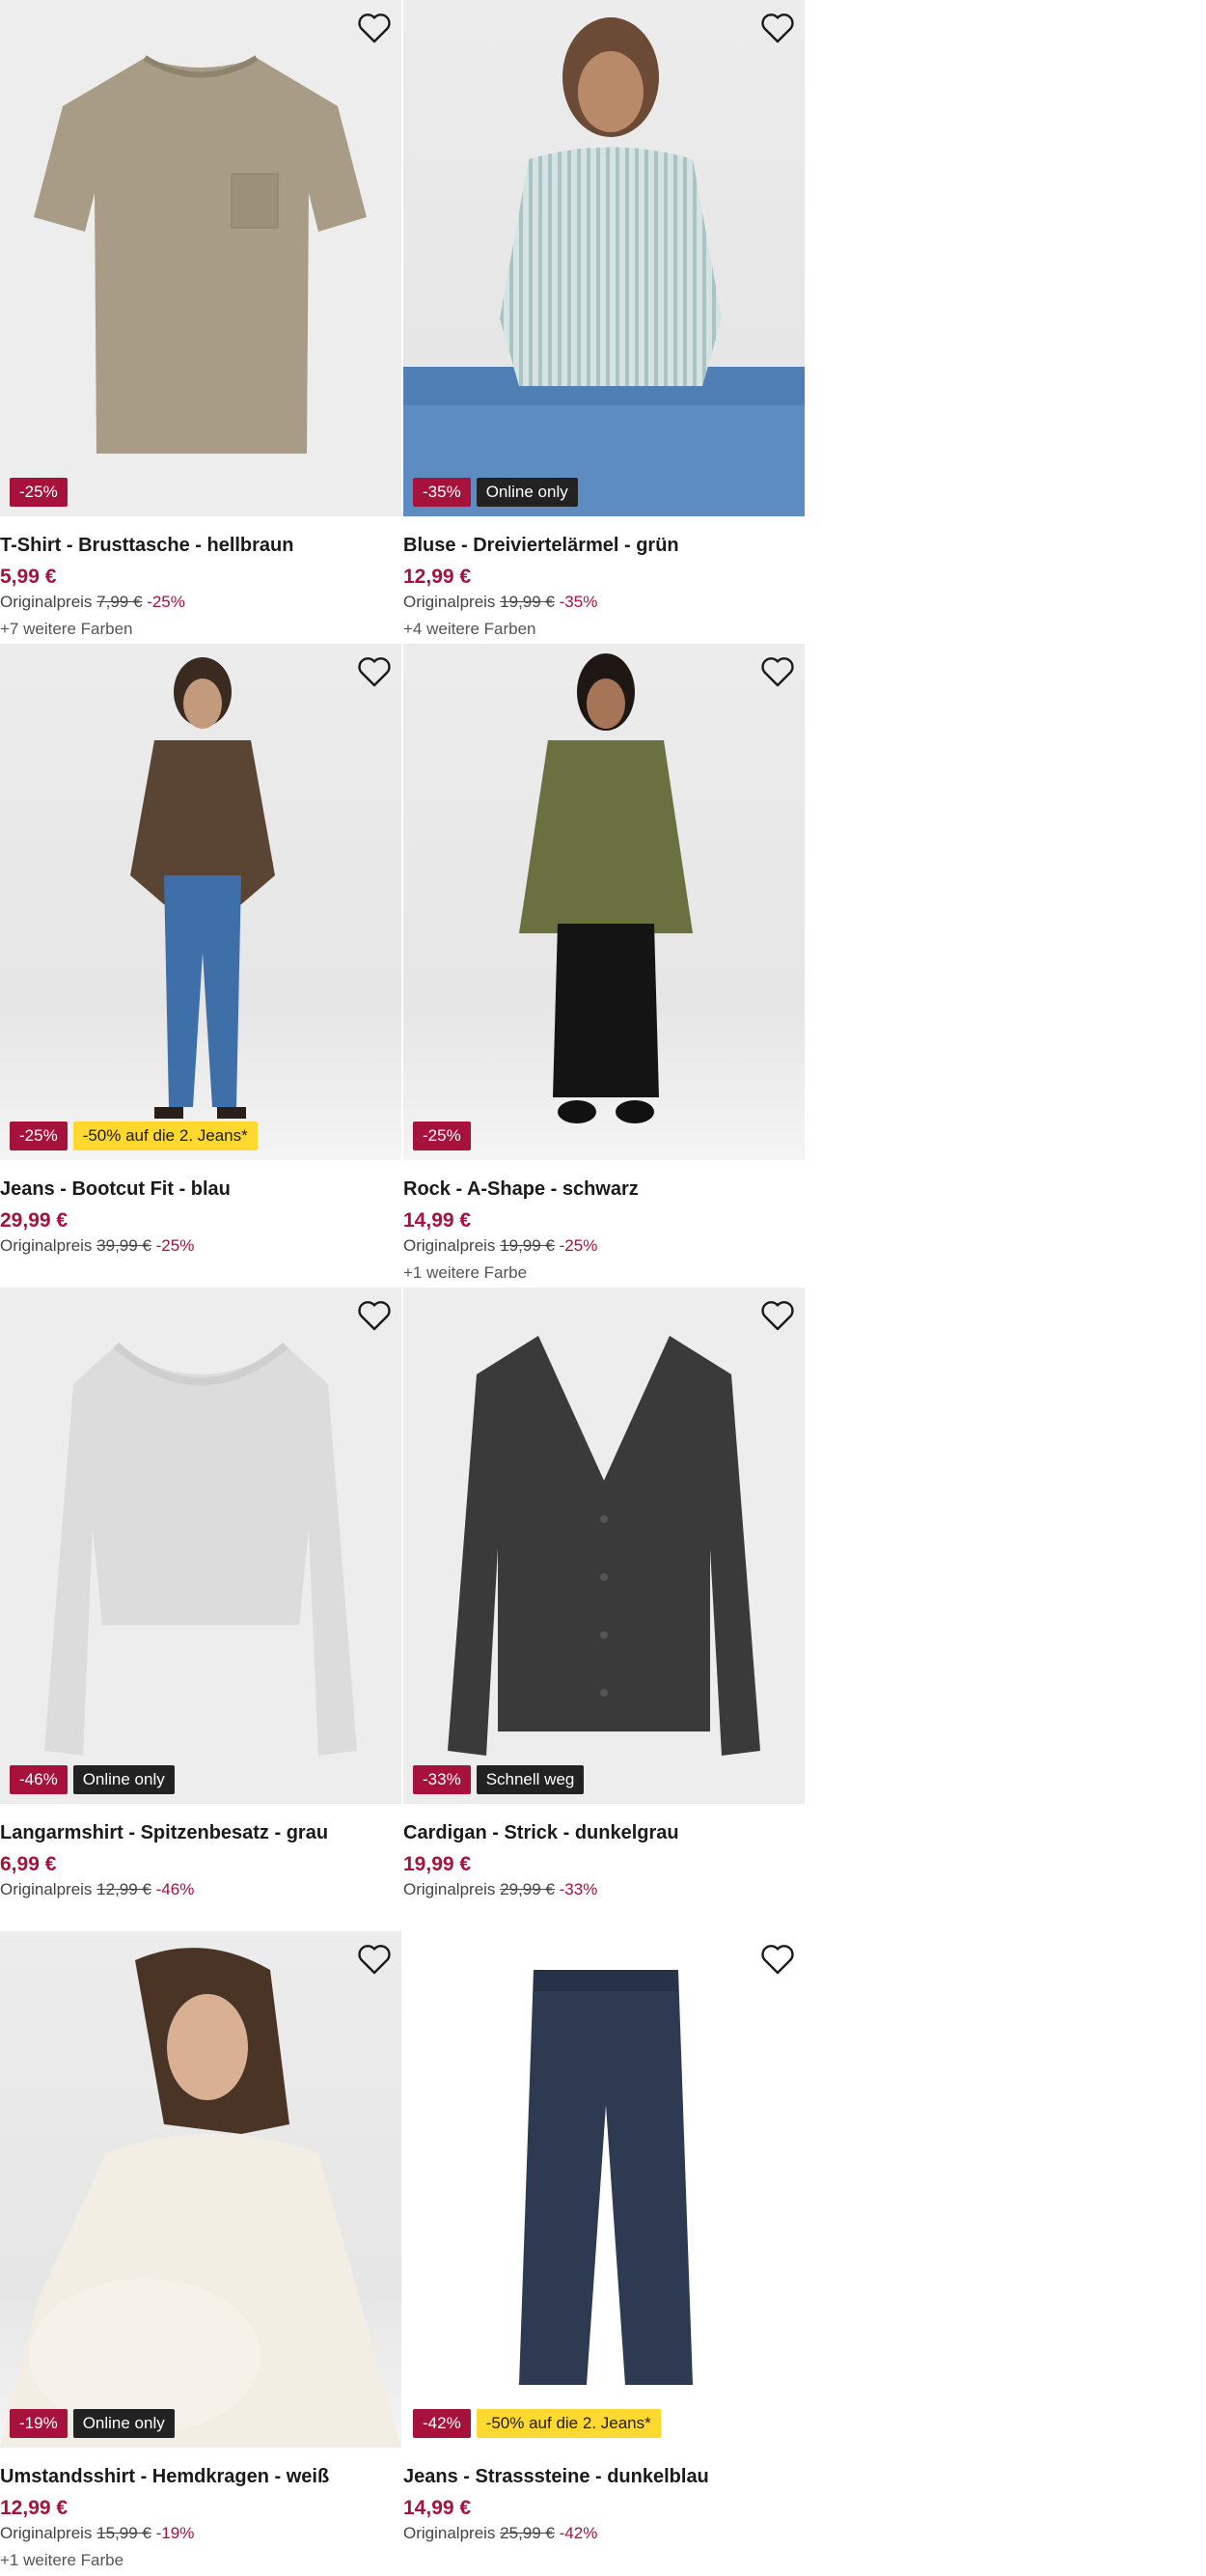  What do you see at coordinates (201, 2533) in the screenshot?
I see `original-price-line: Originalpreis 15,99 € -19%` at bounding box center [201, 2533].